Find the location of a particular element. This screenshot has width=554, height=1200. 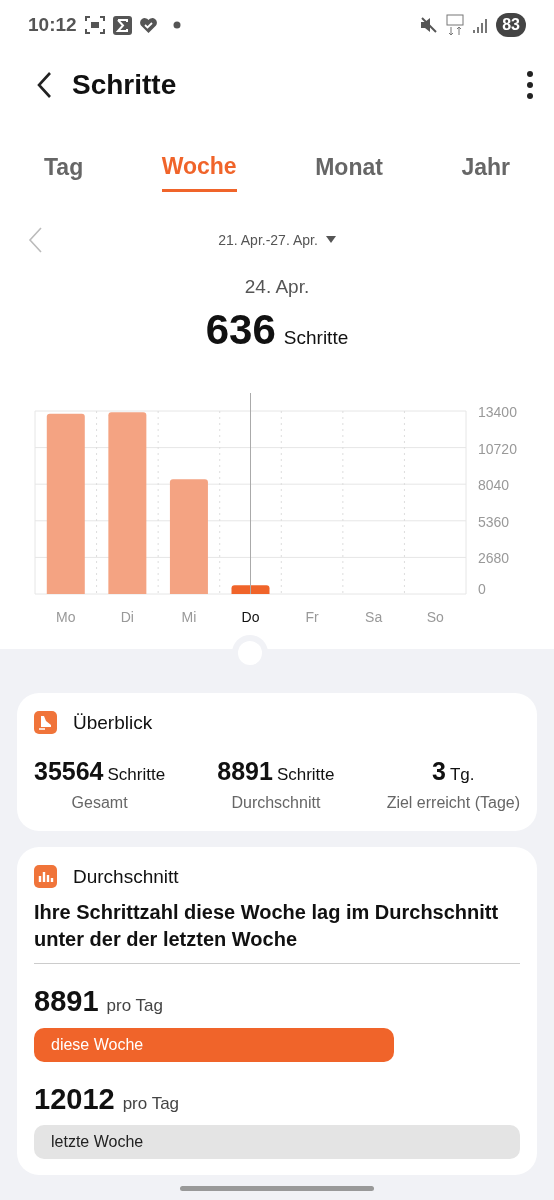

step-unit: Schritte is located at coordinates (316, 337).